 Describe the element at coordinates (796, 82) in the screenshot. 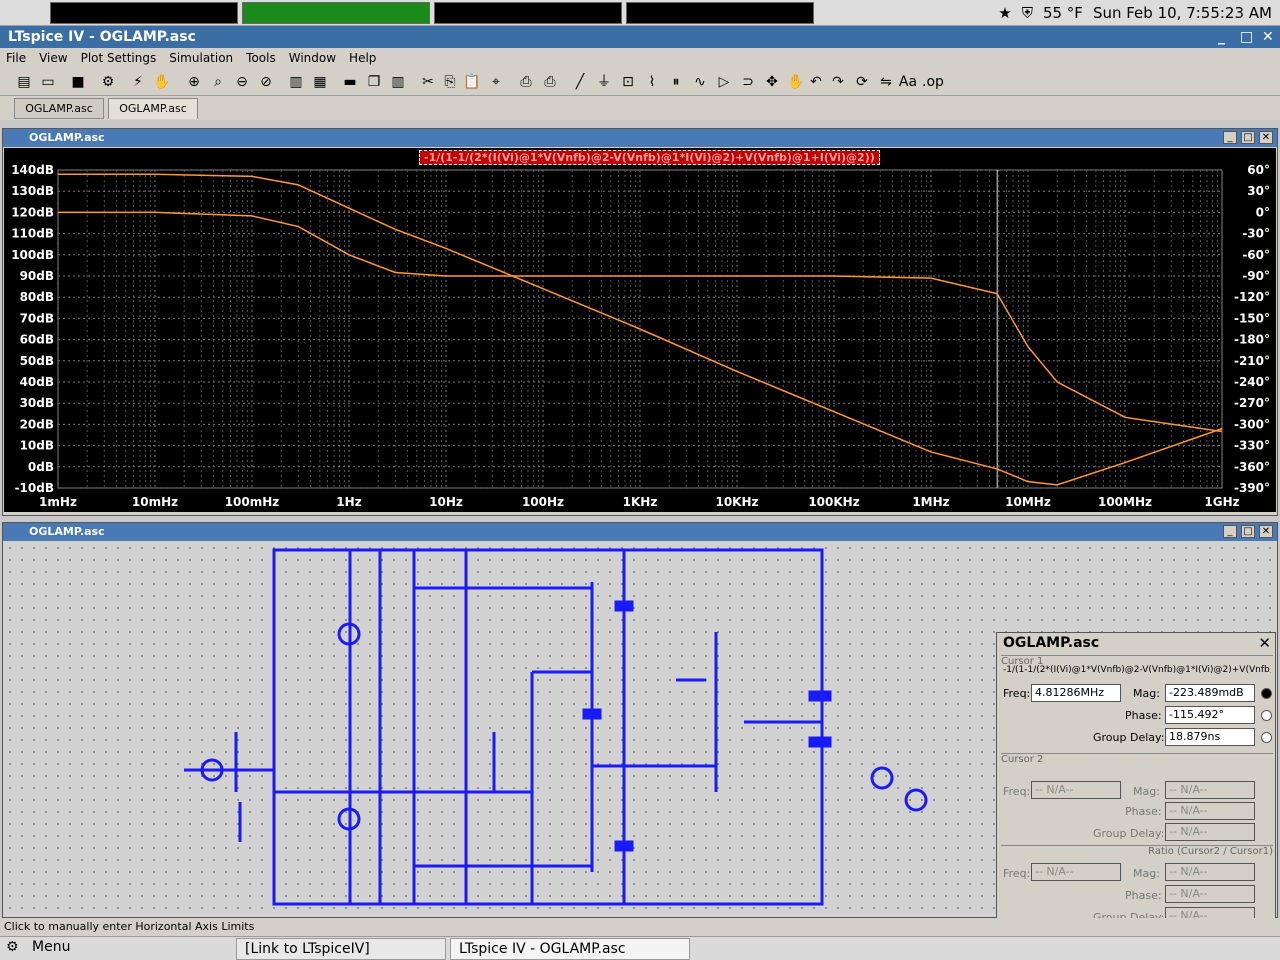

I see `drag-icon: ✋` at that location.